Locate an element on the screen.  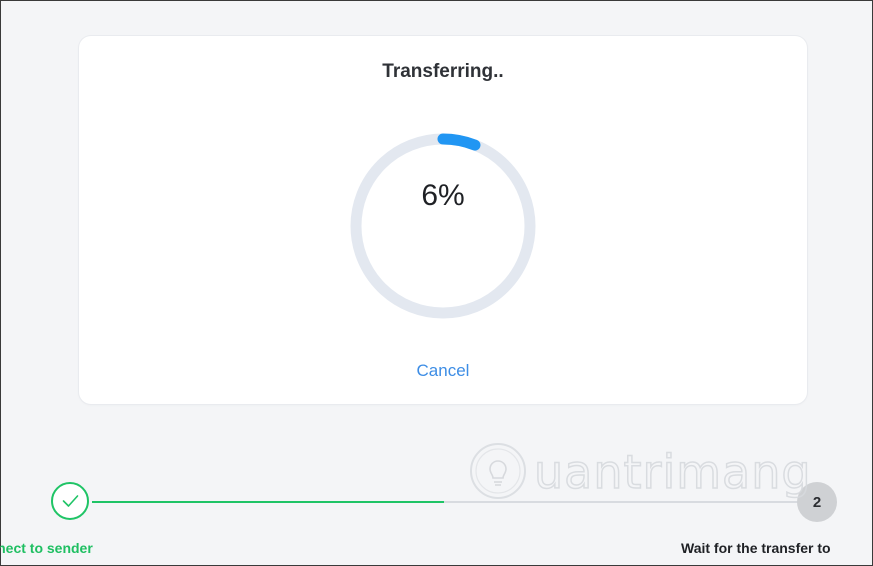
step1-label: onnect to sender is located at coordinates (46, 548).